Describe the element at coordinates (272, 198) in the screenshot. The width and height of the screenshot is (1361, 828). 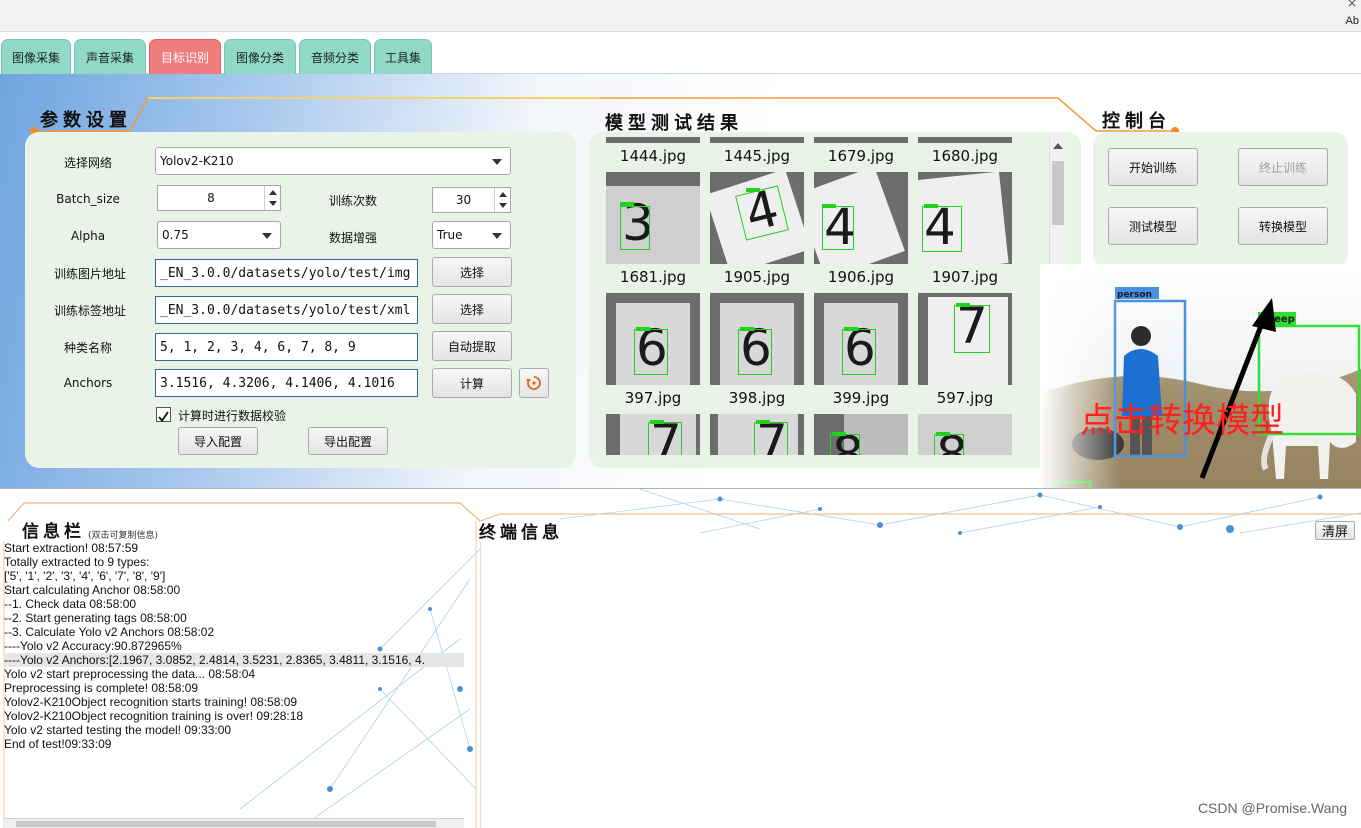
I see `batch-size-stepper` at that location.